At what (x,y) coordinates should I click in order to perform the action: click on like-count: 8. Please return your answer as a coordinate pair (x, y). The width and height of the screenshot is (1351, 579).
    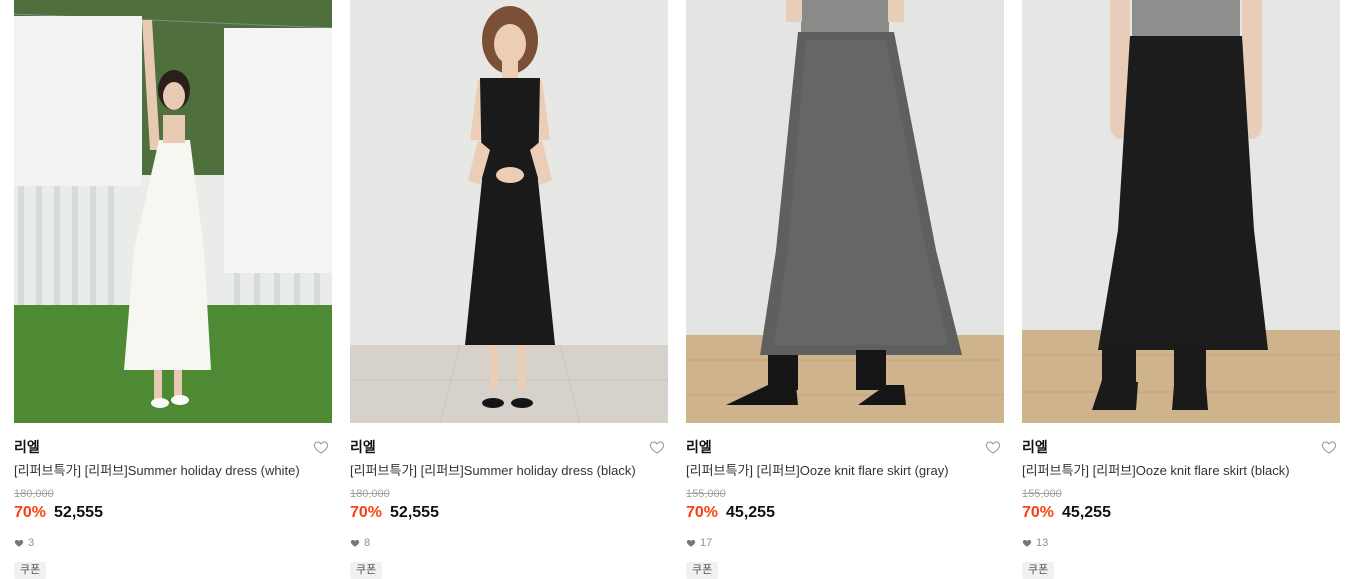
    Looking at the image, I should click on (509, 543).